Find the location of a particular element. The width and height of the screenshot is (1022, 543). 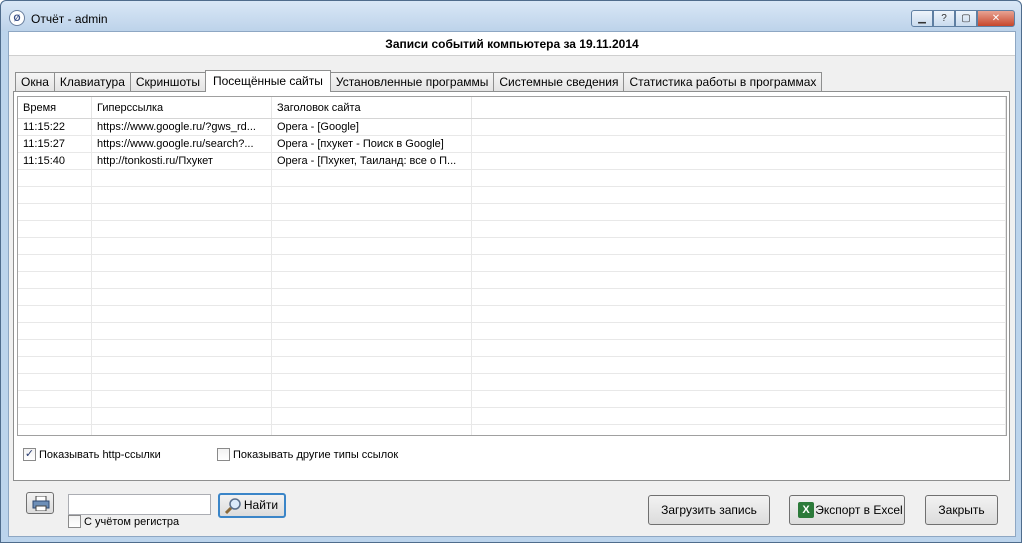

printer-icon is located at coordinates (41, 503).